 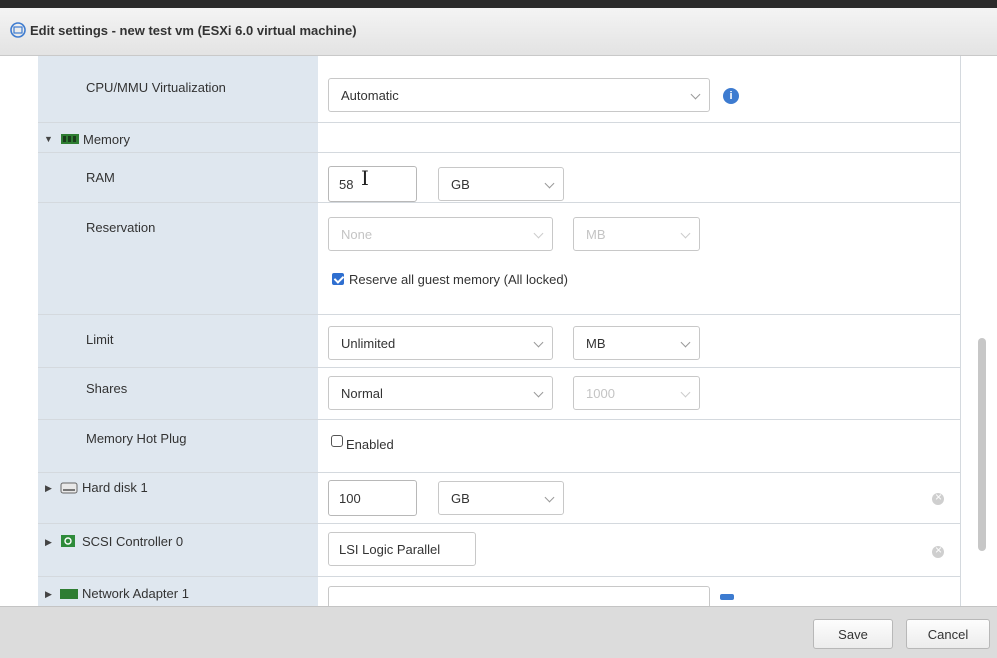 I want to click on vm-icon, so click(x=18, y=30).